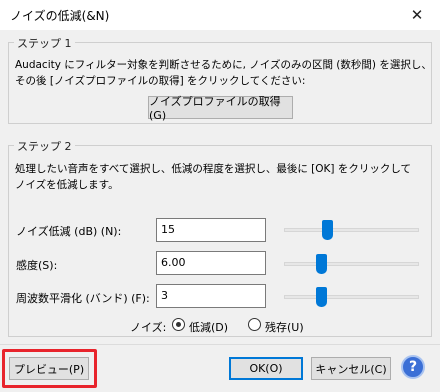 This screenshot has width=440, height=392. Describe the element at coordinates (211, 230) in the screenshot. I see `noise-reduction-input: 15` at that location.